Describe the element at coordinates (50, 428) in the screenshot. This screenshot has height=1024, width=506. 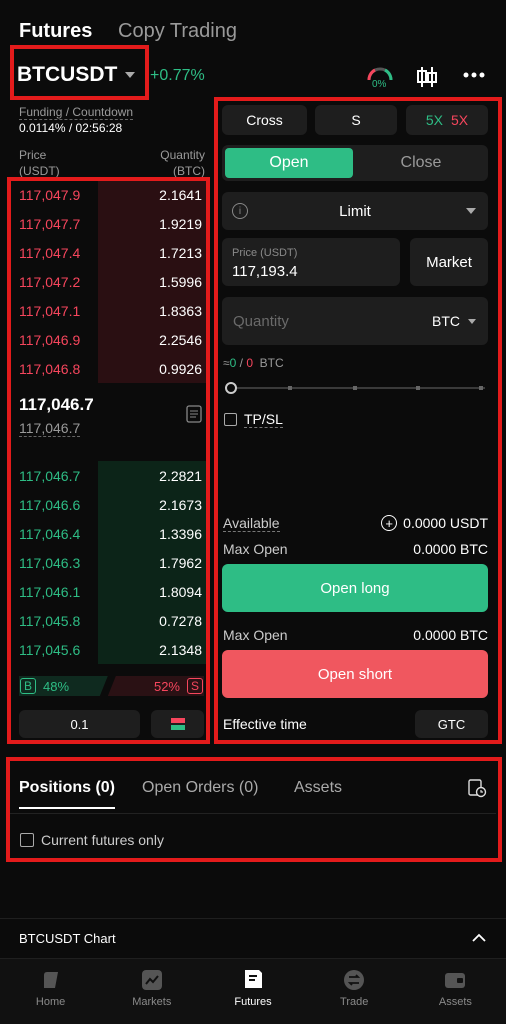
I see `mark-price: 117,046.7` at that location.